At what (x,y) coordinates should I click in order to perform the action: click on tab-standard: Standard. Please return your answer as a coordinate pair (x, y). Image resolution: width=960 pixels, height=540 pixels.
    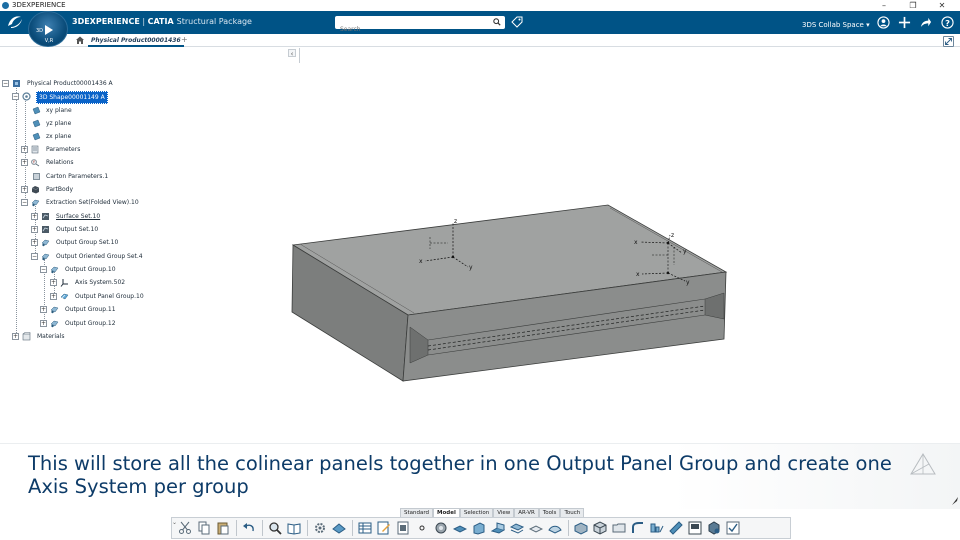
    Looking at the image, I should click on (417, 512).